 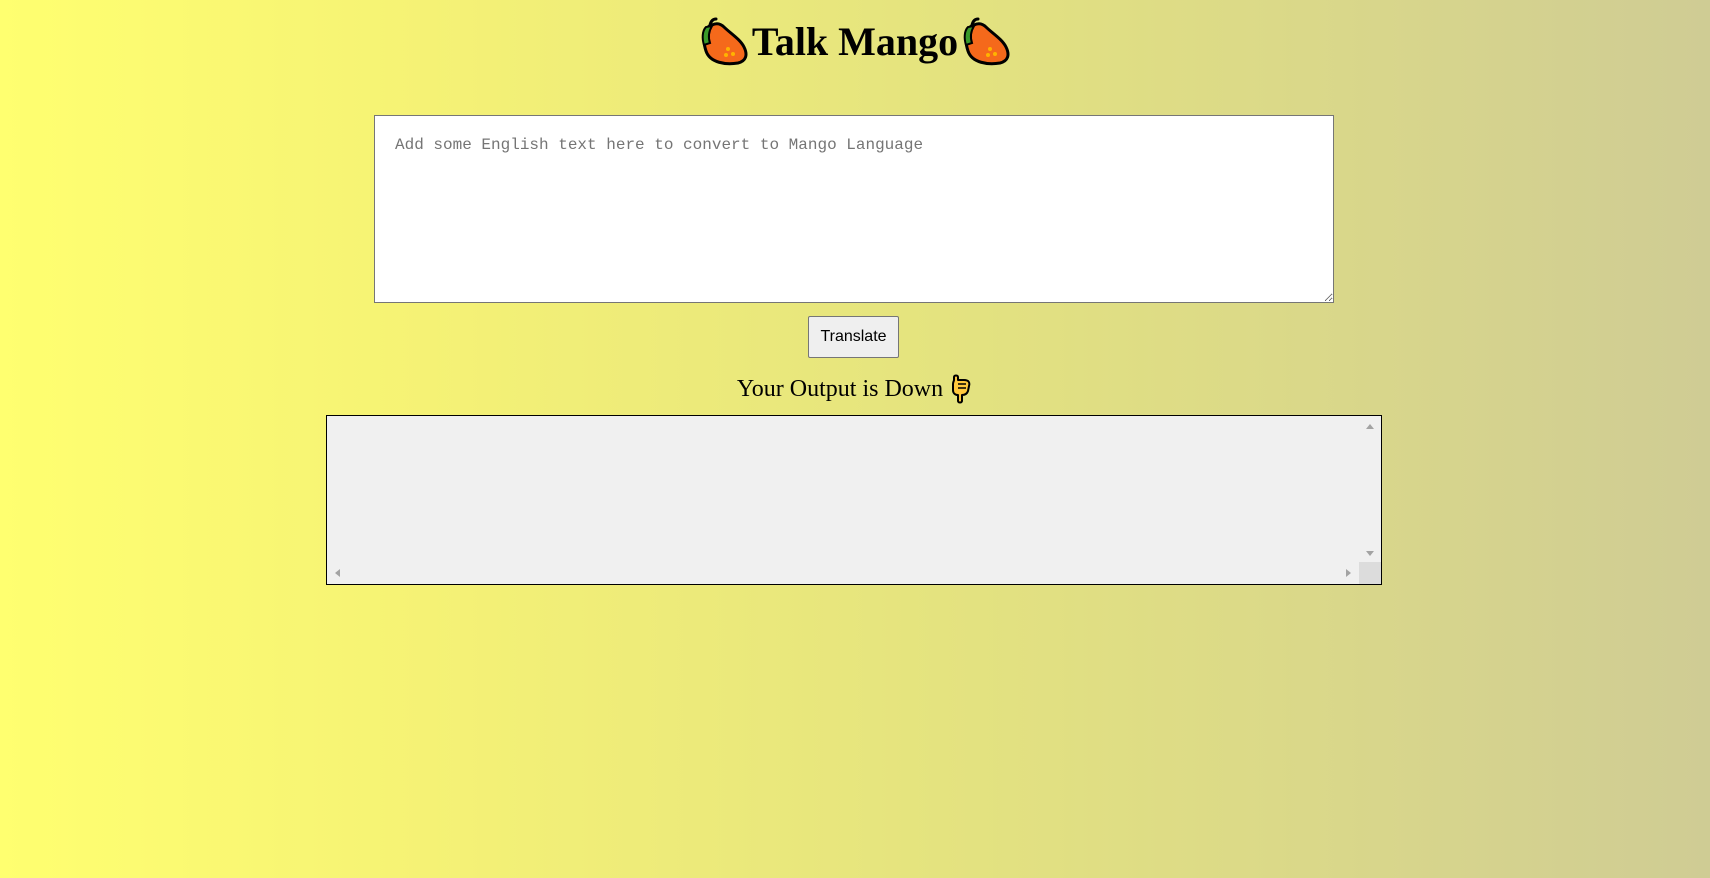 I want to click on scroll-right-icon, so click(x=1348, y=573).